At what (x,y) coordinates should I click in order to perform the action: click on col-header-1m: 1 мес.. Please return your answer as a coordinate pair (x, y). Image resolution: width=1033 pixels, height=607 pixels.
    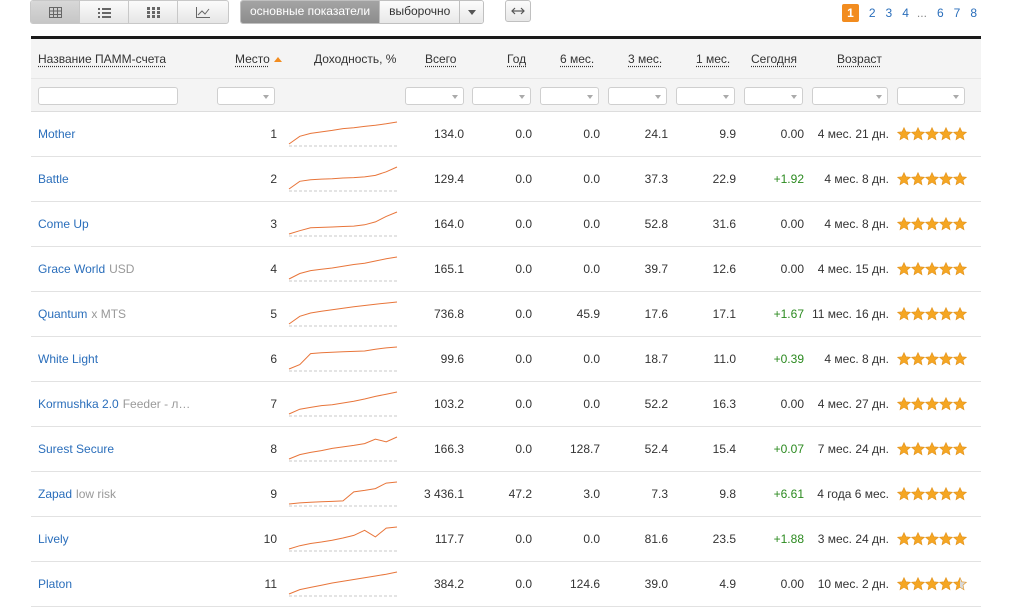
    Looking at the image, I should click on (713, 59).